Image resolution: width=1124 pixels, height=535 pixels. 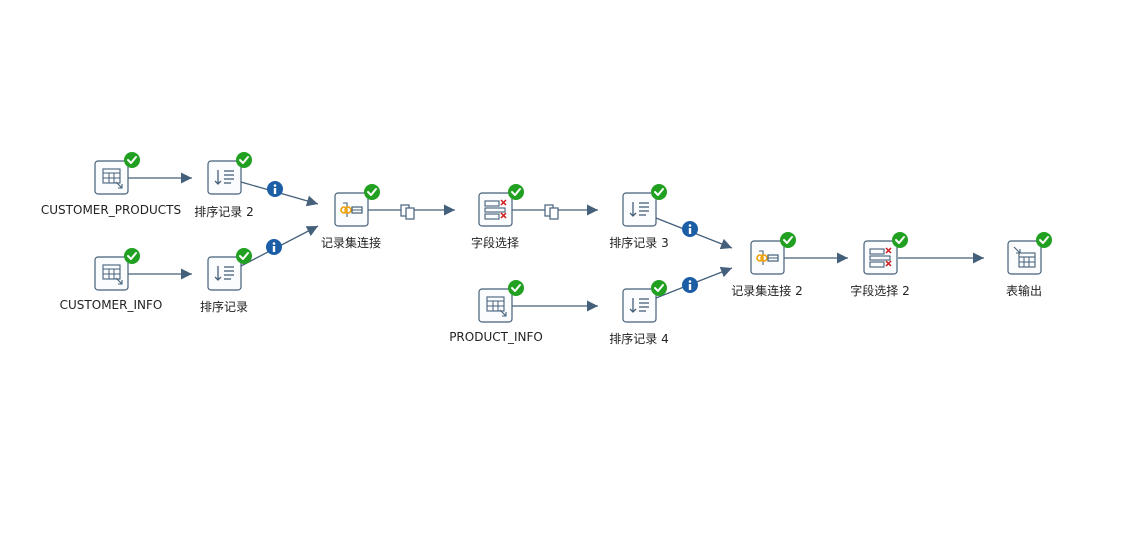 What do you see at coordinates (773, 253) in the screenshot?
I see `step-join2` at bounding box center [773, 253].